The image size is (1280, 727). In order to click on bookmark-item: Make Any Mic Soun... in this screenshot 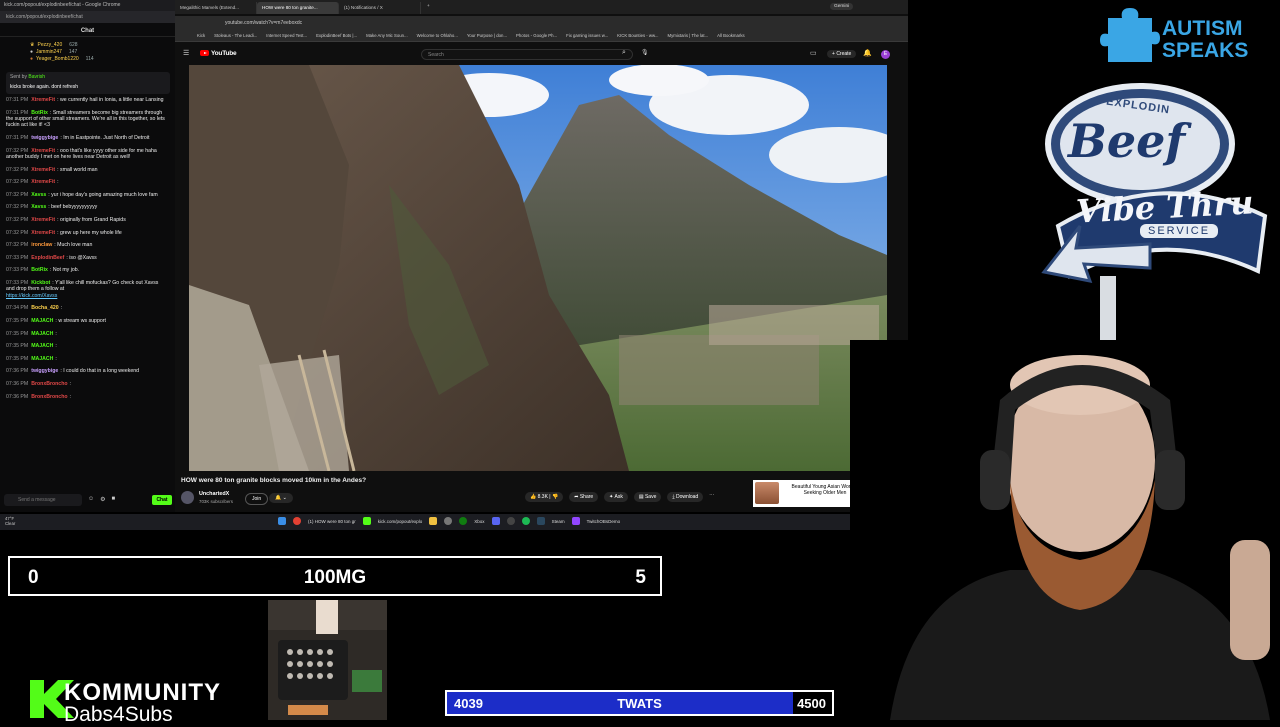, I will do `click(387, 35)`.